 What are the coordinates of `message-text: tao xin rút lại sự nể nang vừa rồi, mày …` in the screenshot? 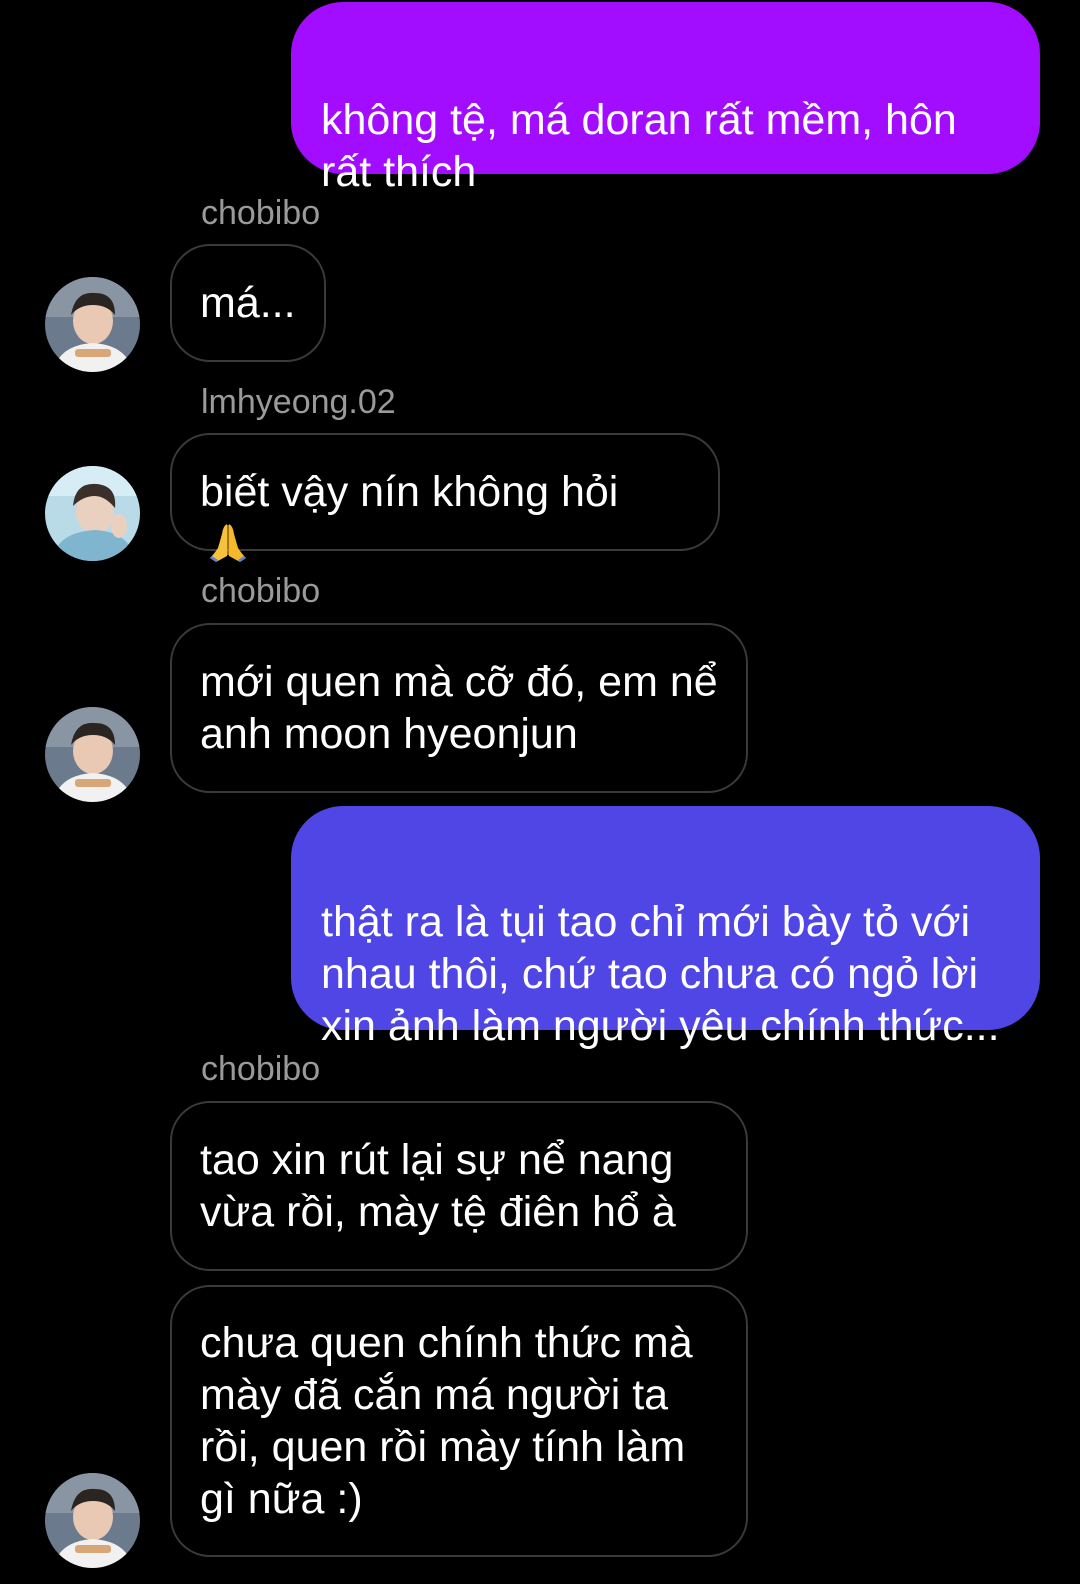 It's located at (438, 1186).